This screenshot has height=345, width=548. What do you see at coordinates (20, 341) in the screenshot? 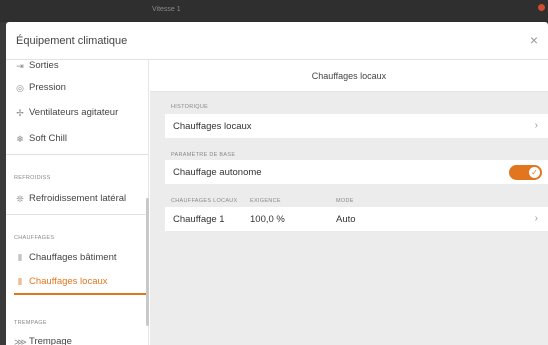
I see `soaking-icon: ⋙` at bounding box center [20, 341].